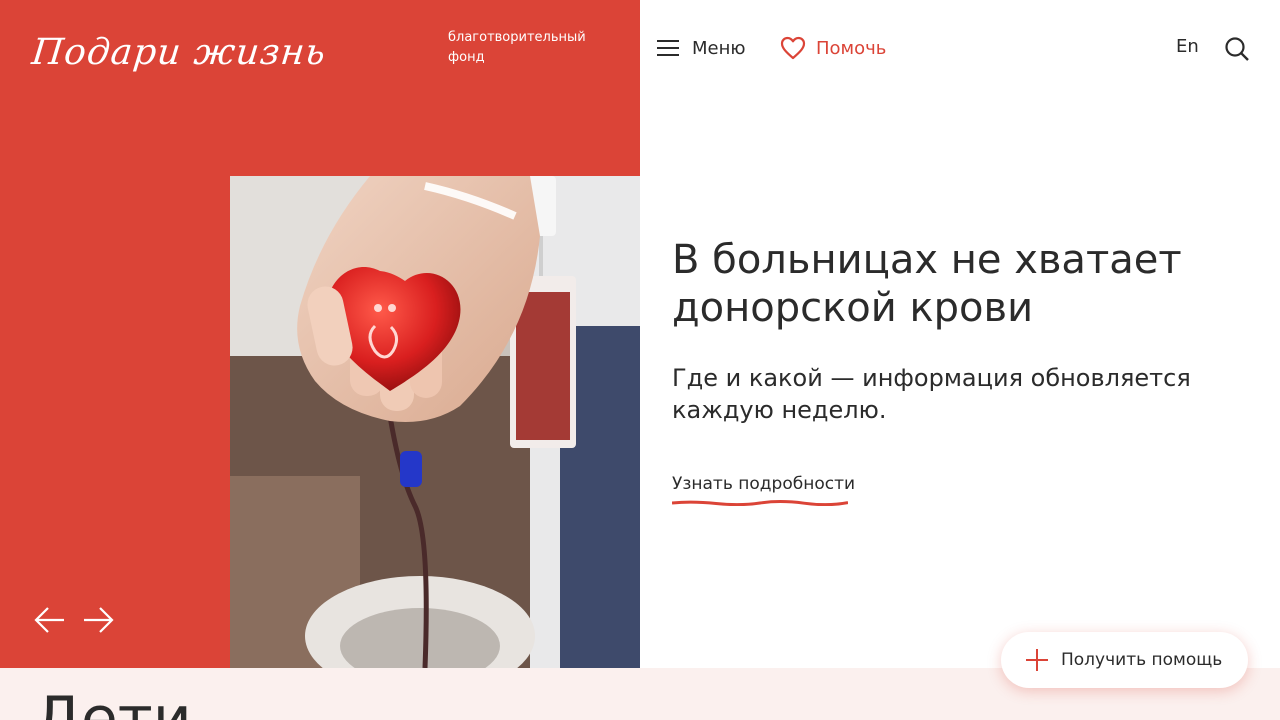 This screenshot has width=1280, height=720. I want to click on slider-prev-button, so click(50, 620).